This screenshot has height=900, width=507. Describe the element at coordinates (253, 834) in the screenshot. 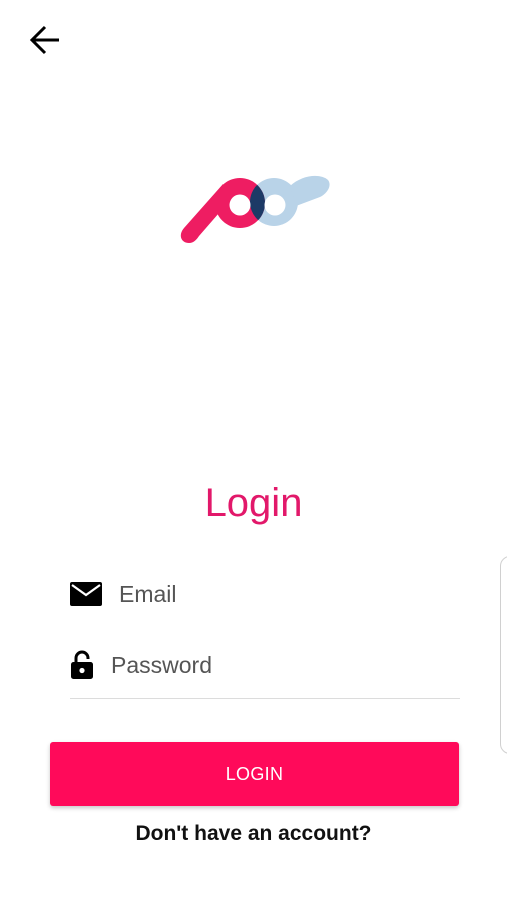

I see `signup-link: Don't have an account?` at that location.